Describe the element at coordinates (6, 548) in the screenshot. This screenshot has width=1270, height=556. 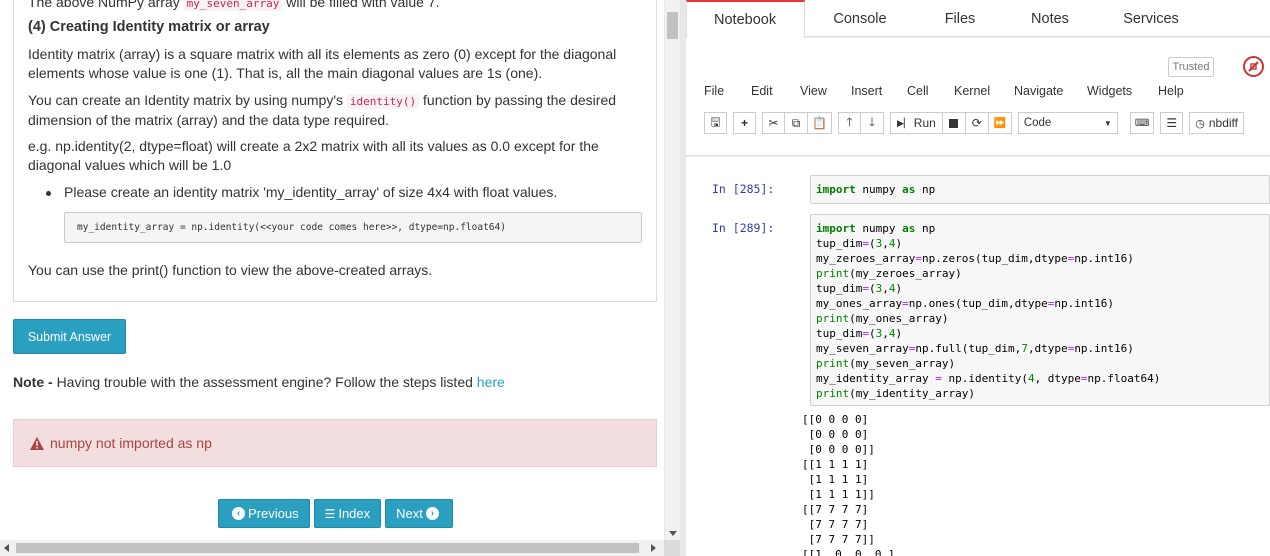
I see `scroll-left-icon` at that location.